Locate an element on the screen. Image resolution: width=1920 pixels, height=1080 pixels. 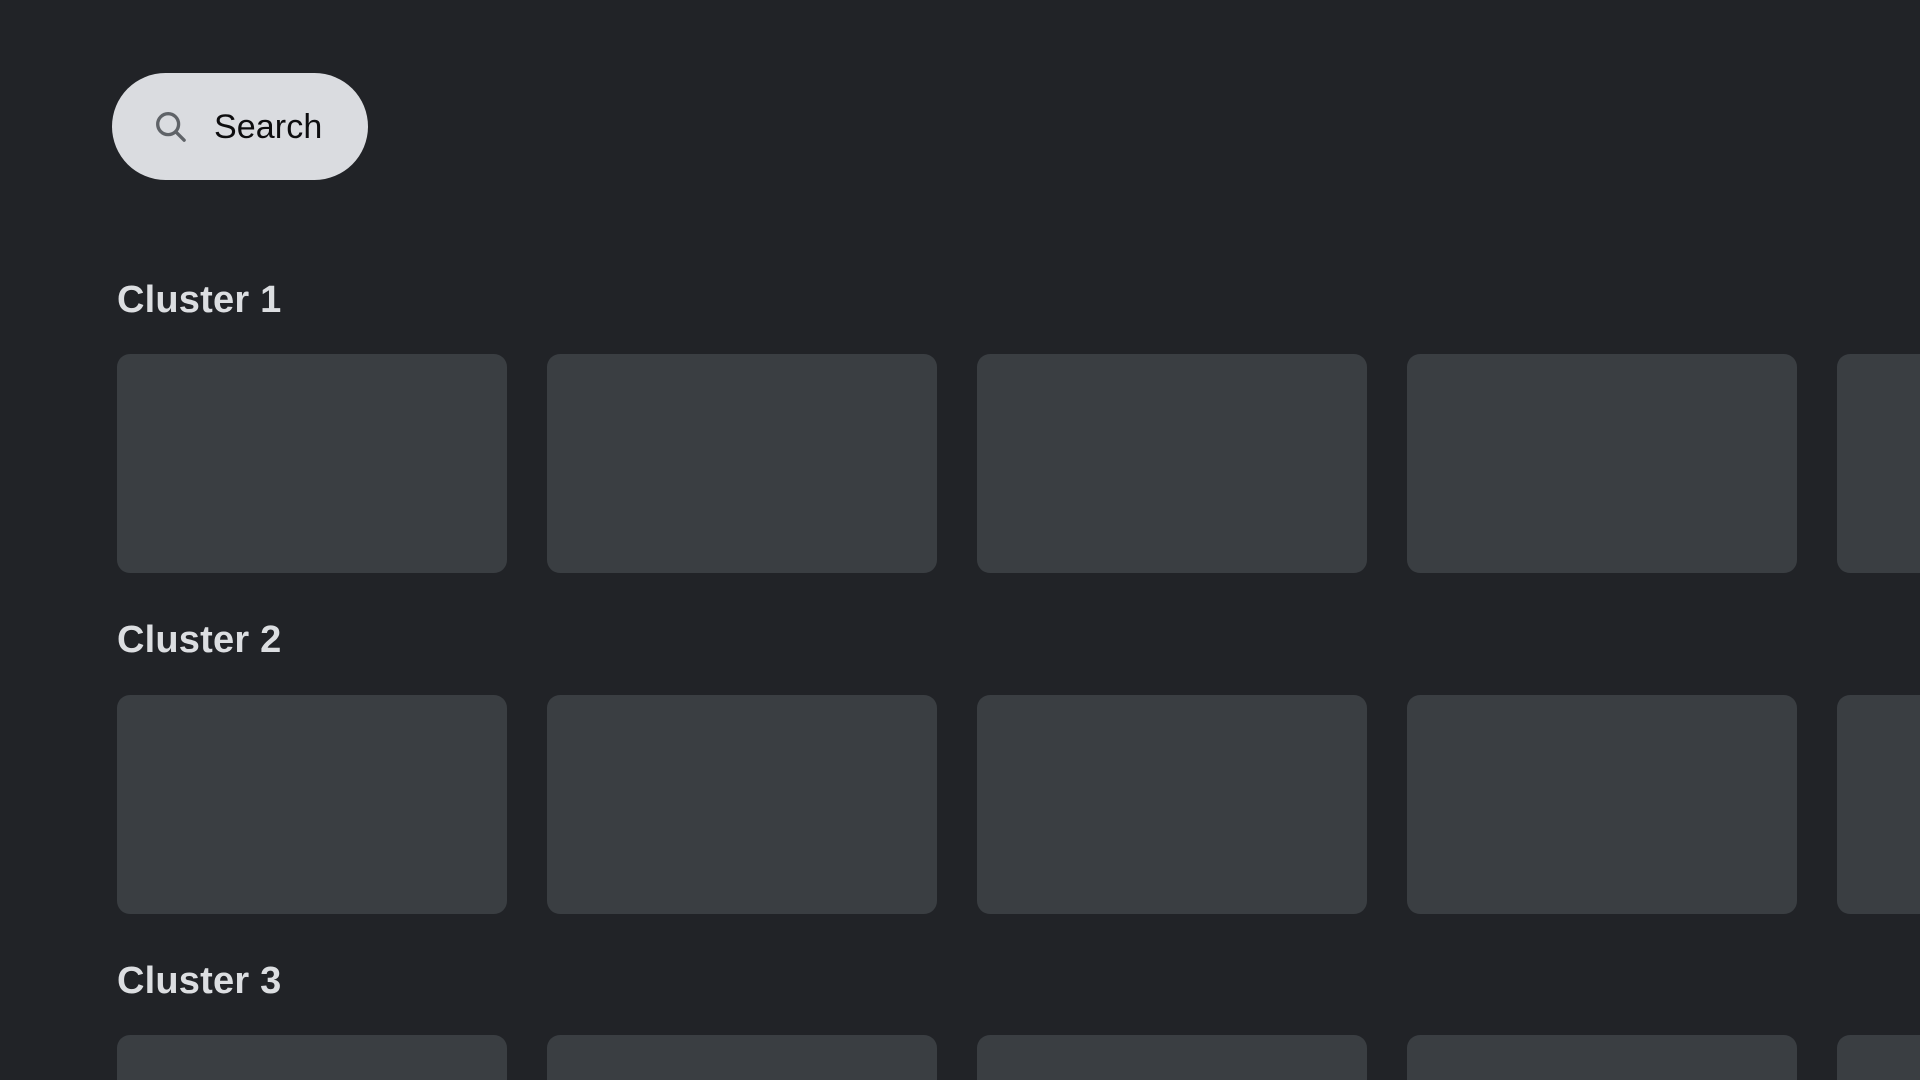
search-input: Search is located at coordinates (240, 126).